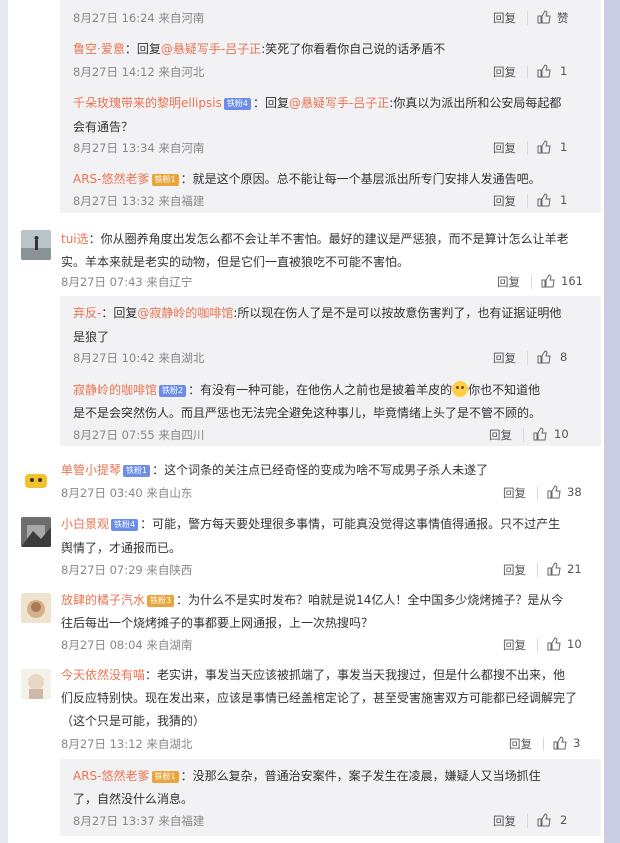  What do you see at coordinates (173, 391) in the screenshot?
I see `fan-badge: 铁粉2` at bounding box center [173, 391].